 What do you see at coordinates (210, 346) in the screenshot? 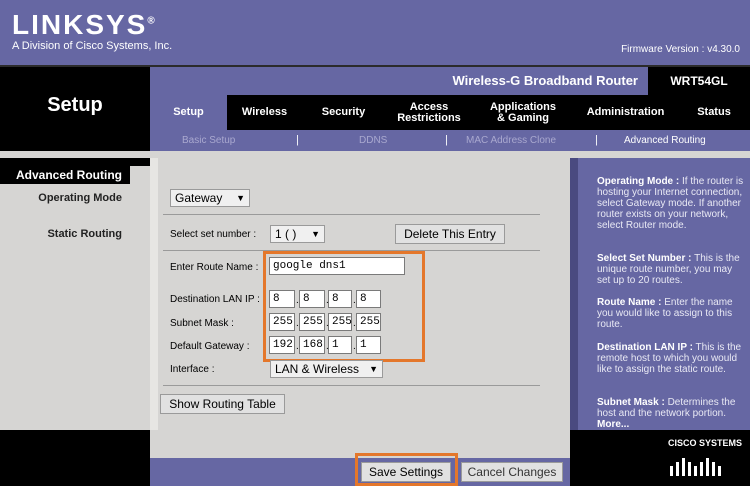
I see `default-gateway-label: Default Gateway :` at bounding box center [210, 346].